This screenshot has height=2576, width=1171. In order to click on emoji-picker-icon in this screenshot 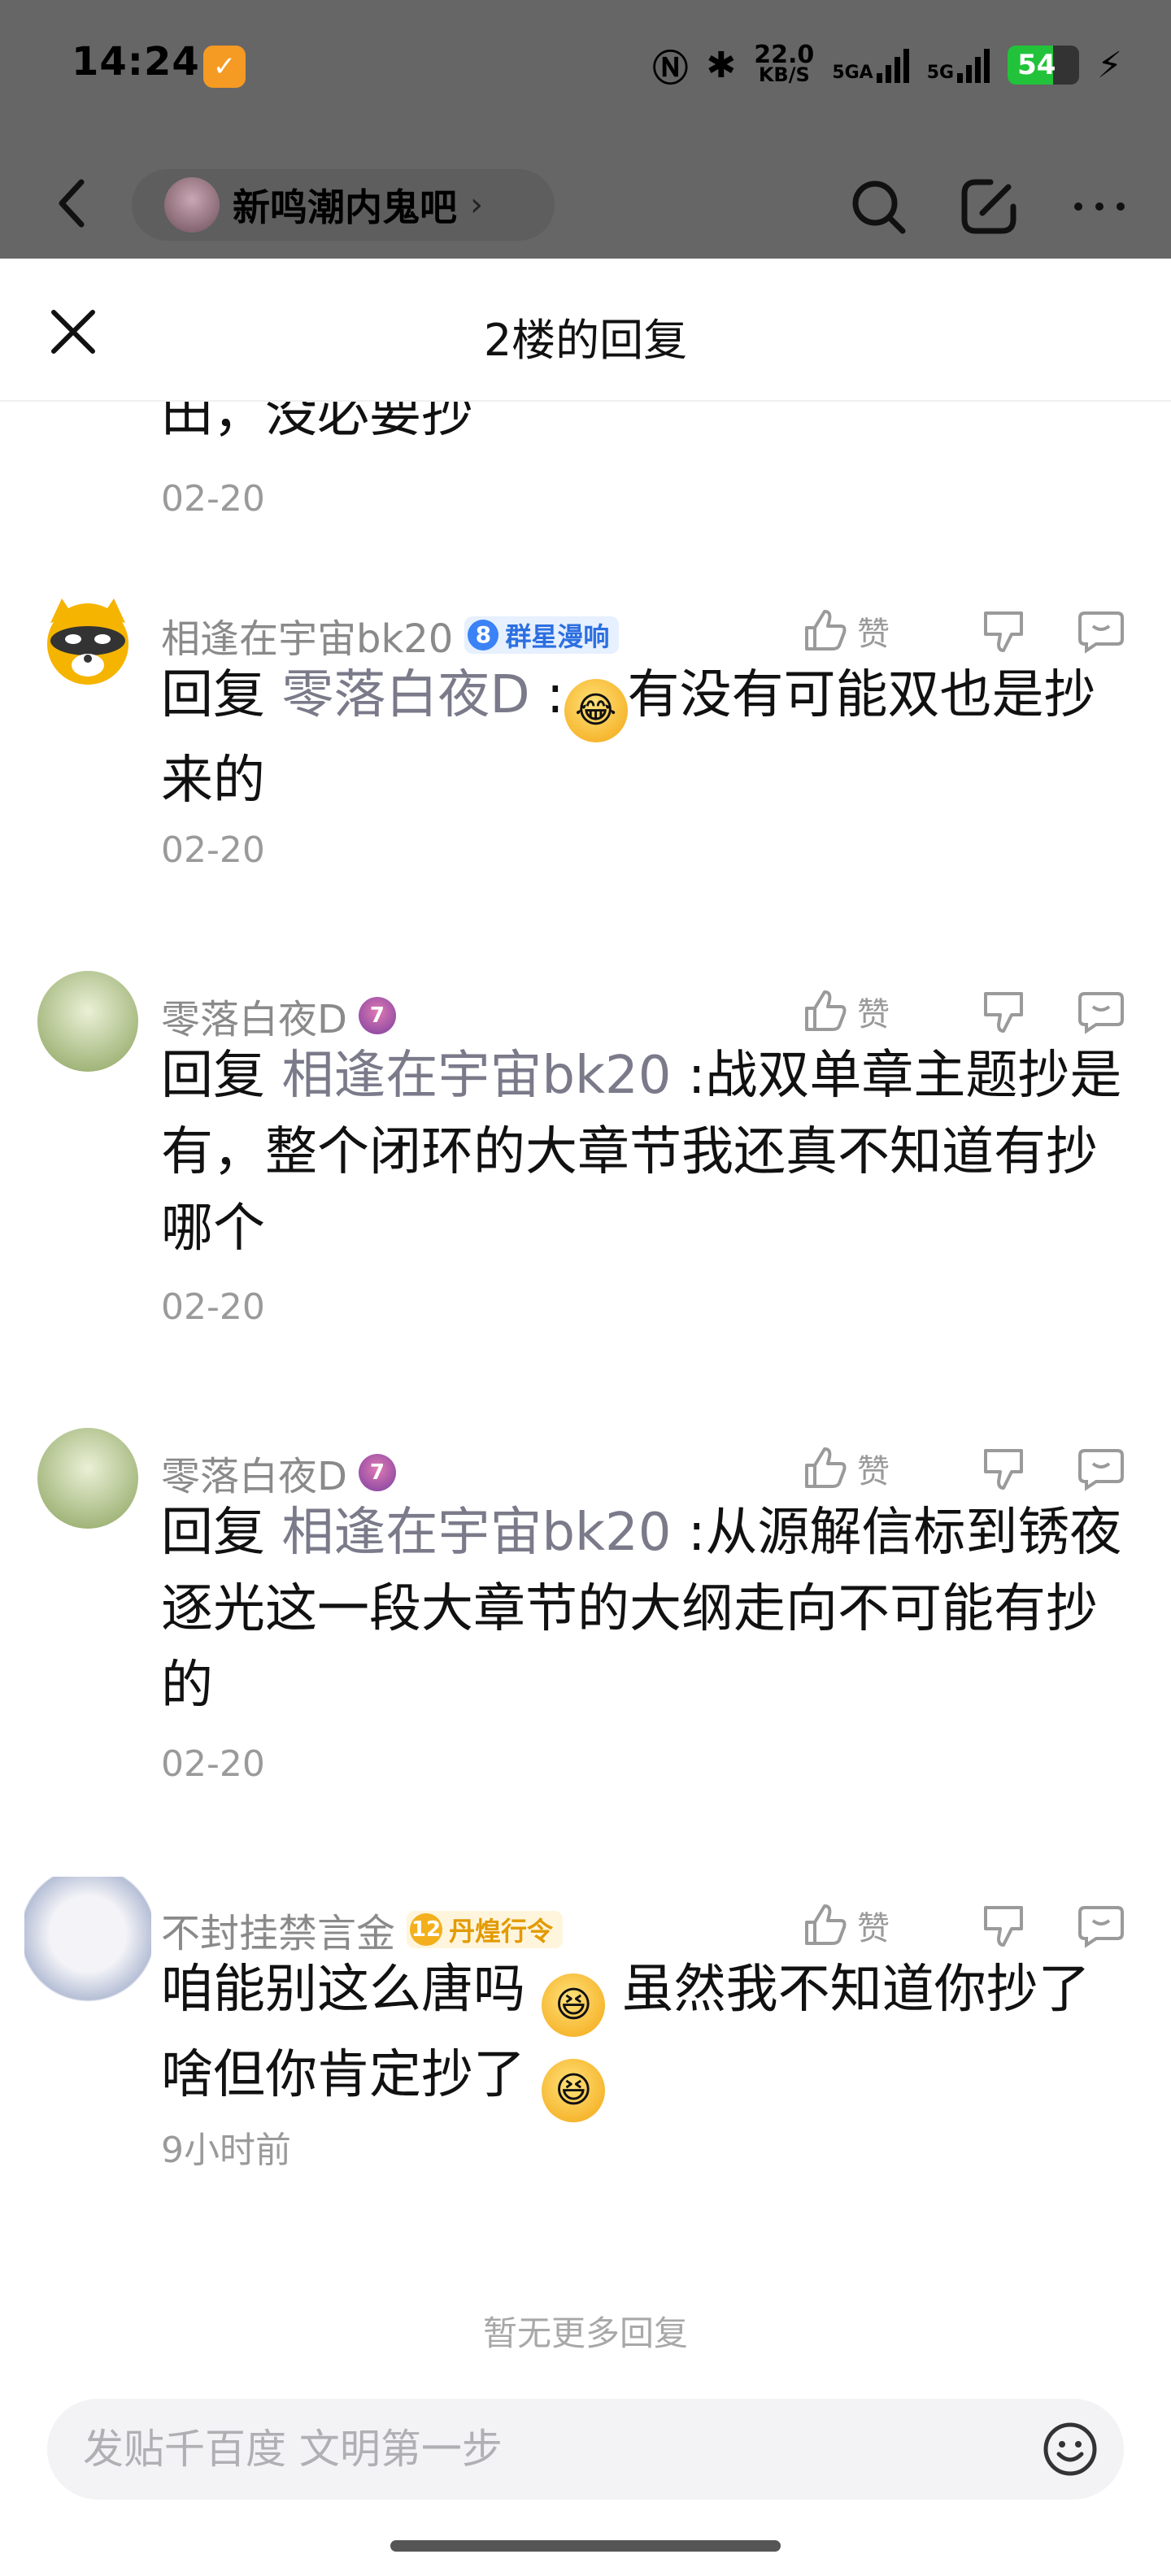, I will do `click(1070, 2449)`.